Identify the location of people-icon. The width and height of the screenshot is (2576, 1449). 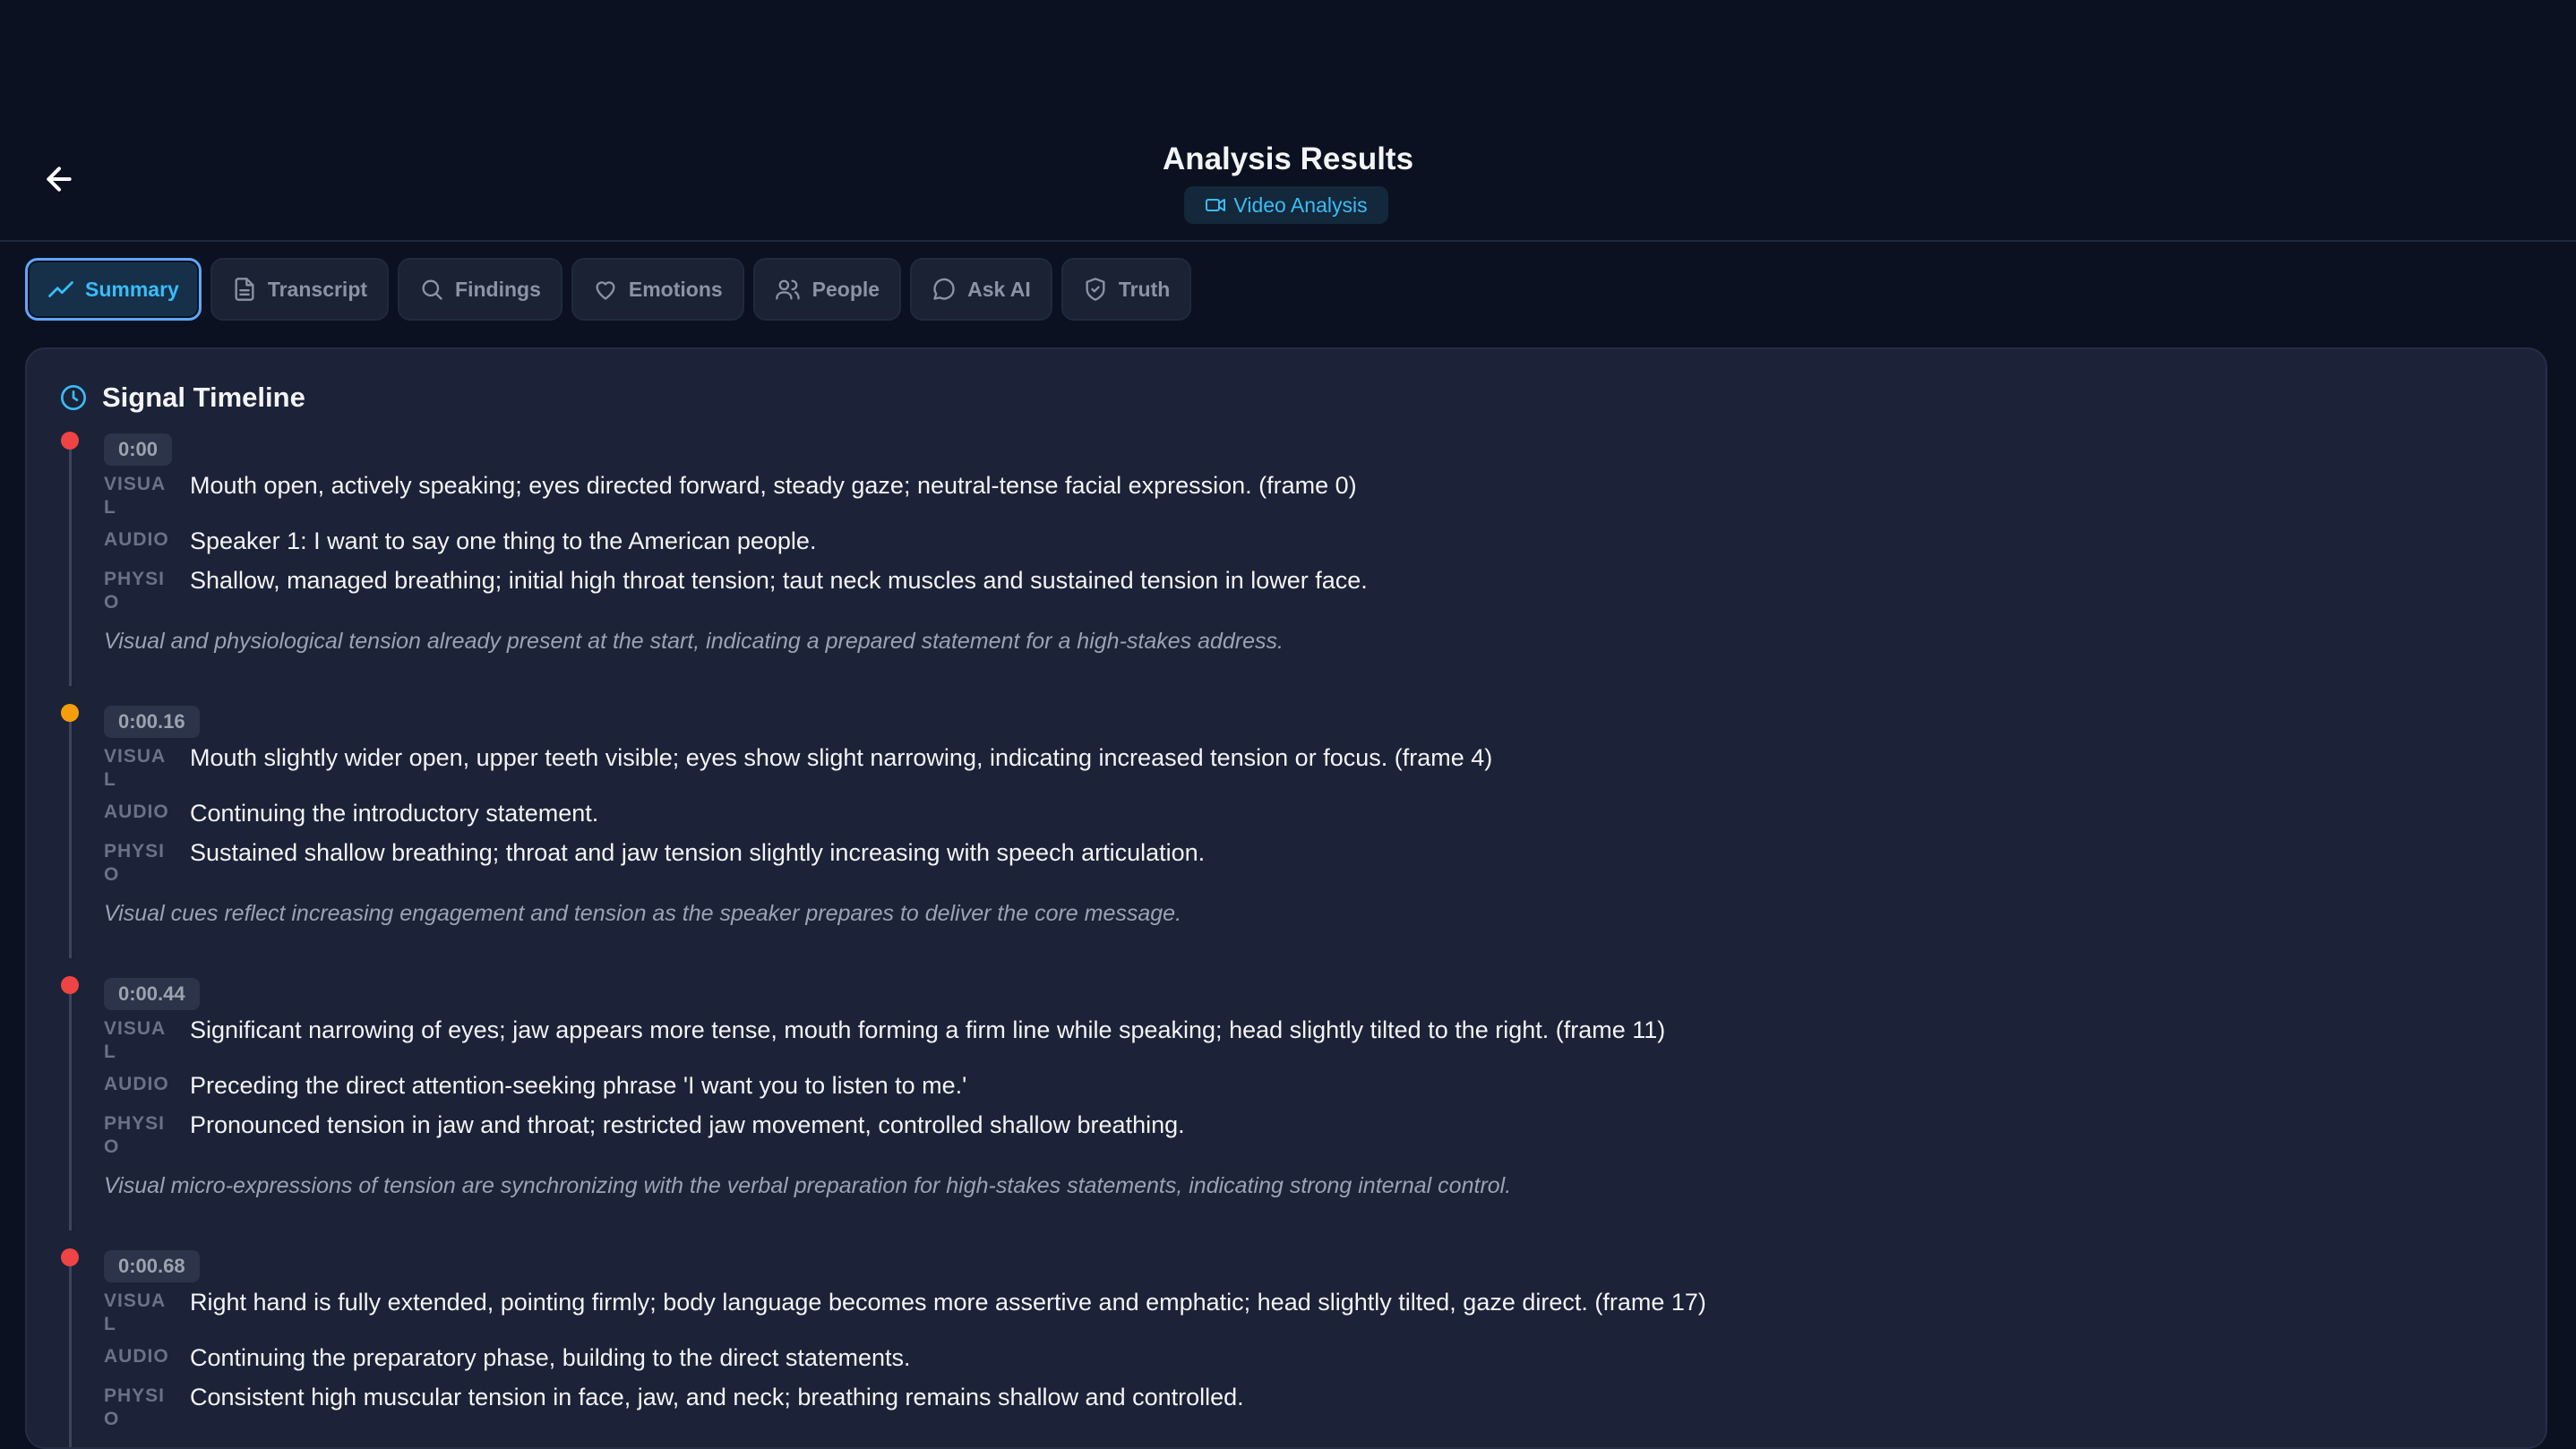
(787, 289).